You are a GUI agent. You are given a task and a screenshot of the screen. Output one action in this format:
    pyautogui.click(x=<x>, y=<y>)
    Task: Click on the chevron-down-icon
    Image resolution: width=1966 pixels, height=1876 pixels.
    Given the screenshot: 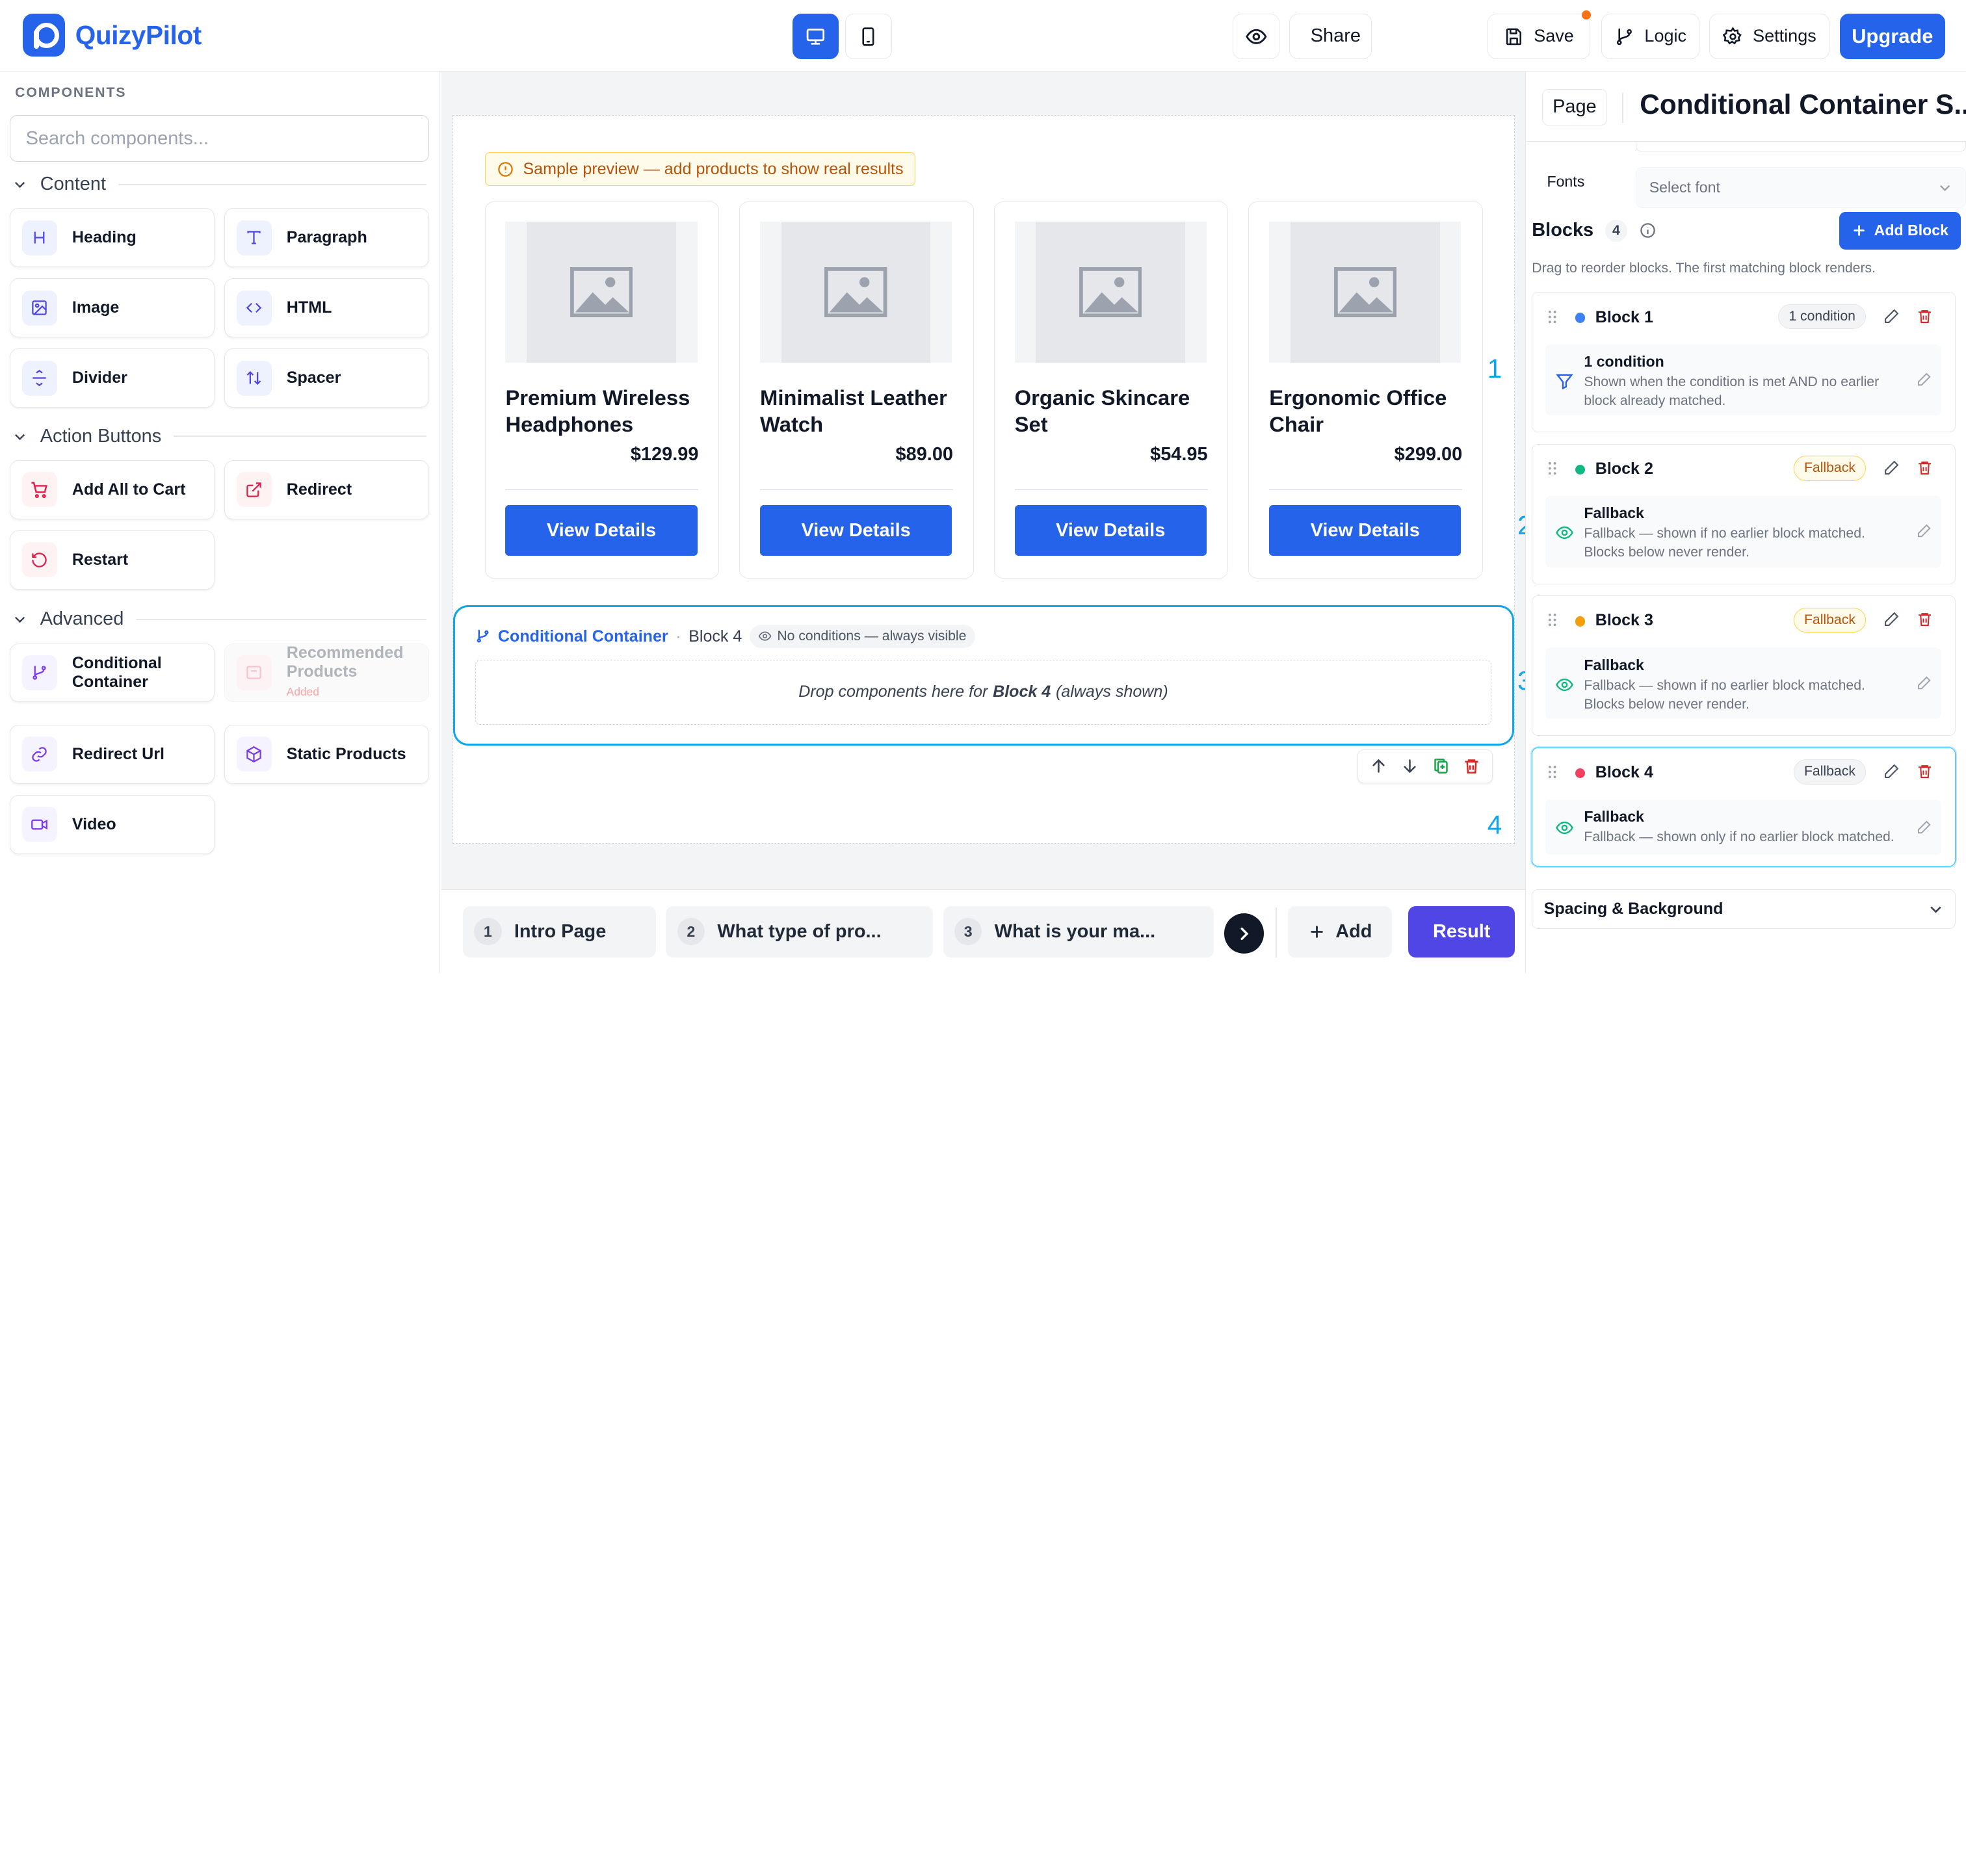 What is the action you would take?
    pyautogui.click(x=20, y=620)
    